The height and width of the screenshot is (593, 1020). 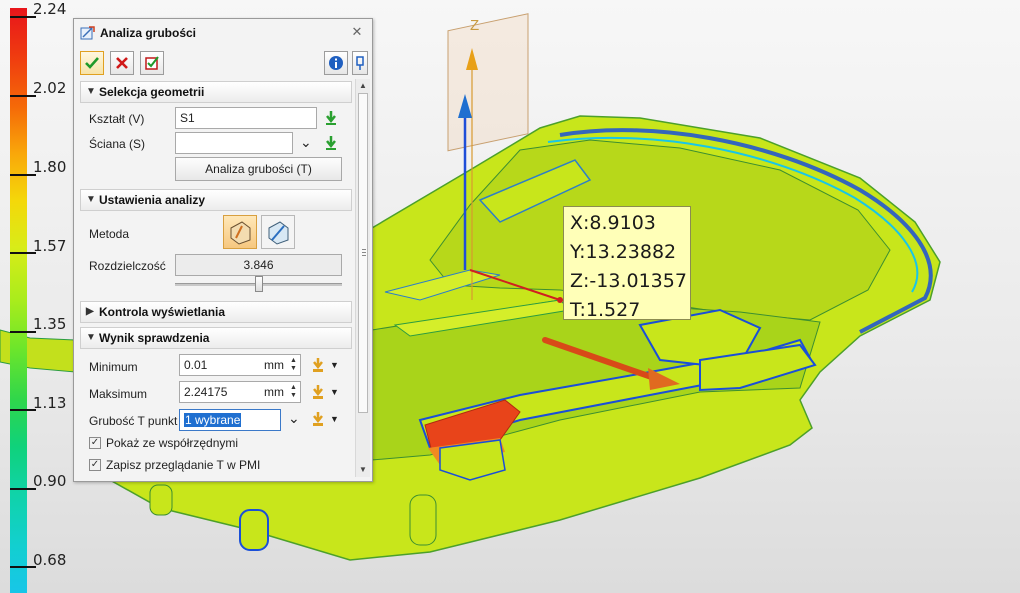 What do you see at coordinates (127, 266) in the screenshot?
I see `resolution-label: Rozdzielczość` at bounding box center [127, 266].